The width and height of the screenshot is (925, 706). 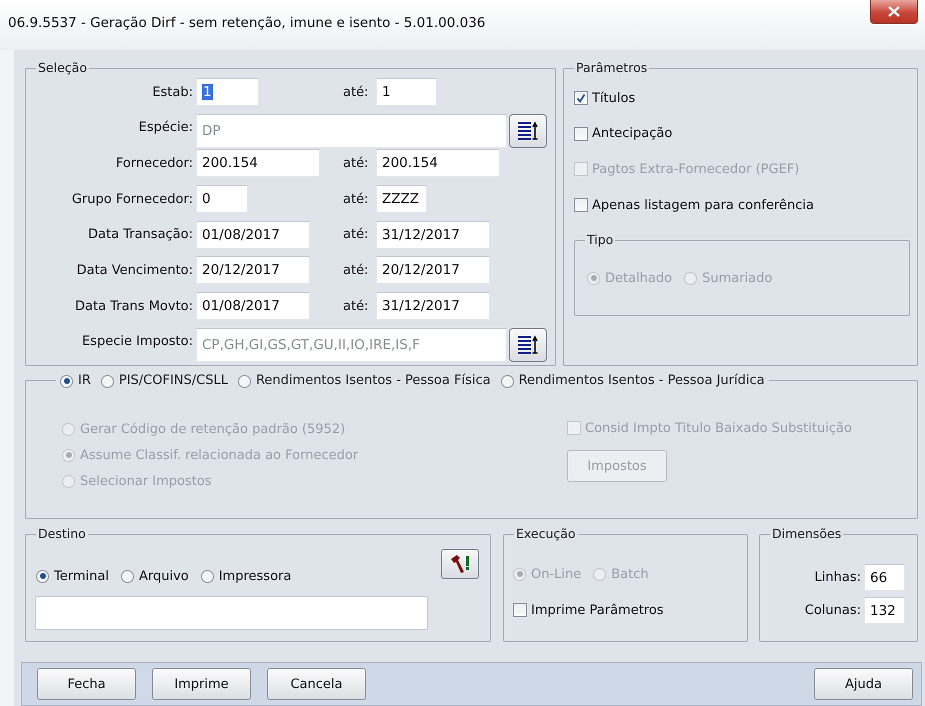 I want to click on radio-label: PIS/COFINS/CSLL, so click(x=173, y=381).